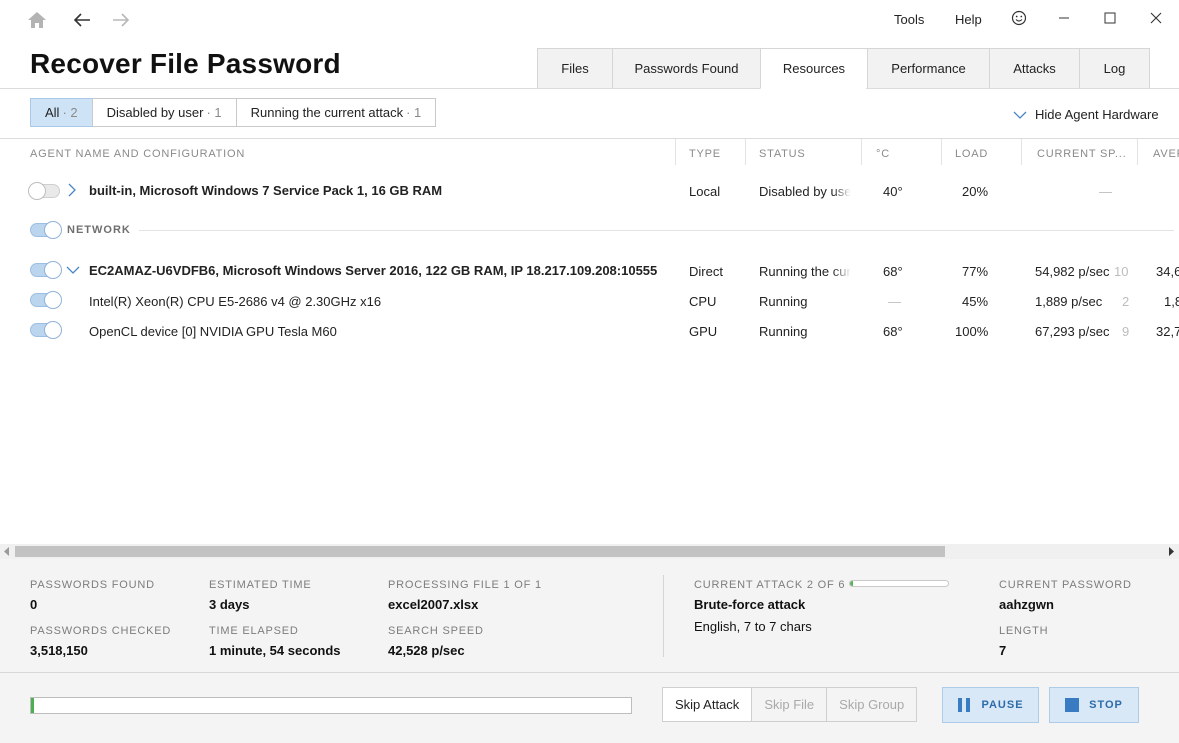 This screenshot has width=1179, height=743. Describe the element at coordinates (260, 585) in the screenshot. I see `estimated-time-label: ESTIMATED TIME` at that location.